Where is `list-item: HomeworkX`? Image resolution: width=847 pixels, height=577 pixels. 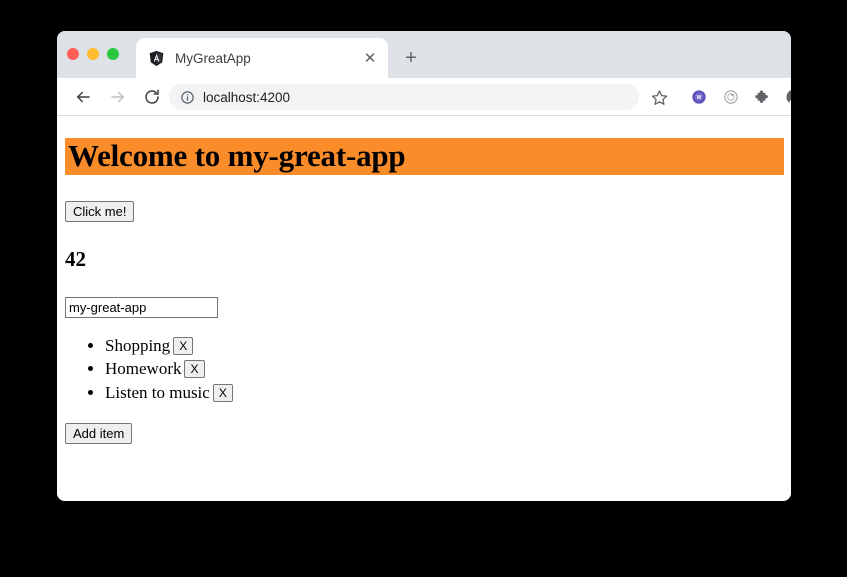 list-item: HomeworkX is located at coordinates (444, 369).